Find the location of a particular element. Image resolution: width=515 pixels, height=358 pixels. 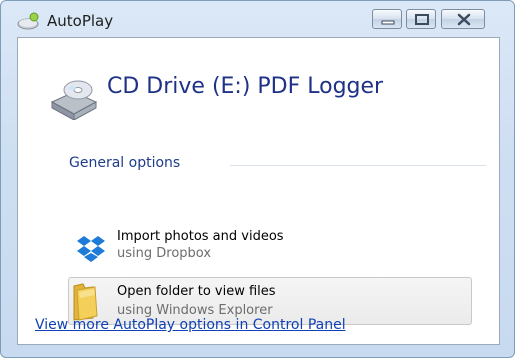

general-options-heading: General options is located at coordinates (125, 163).